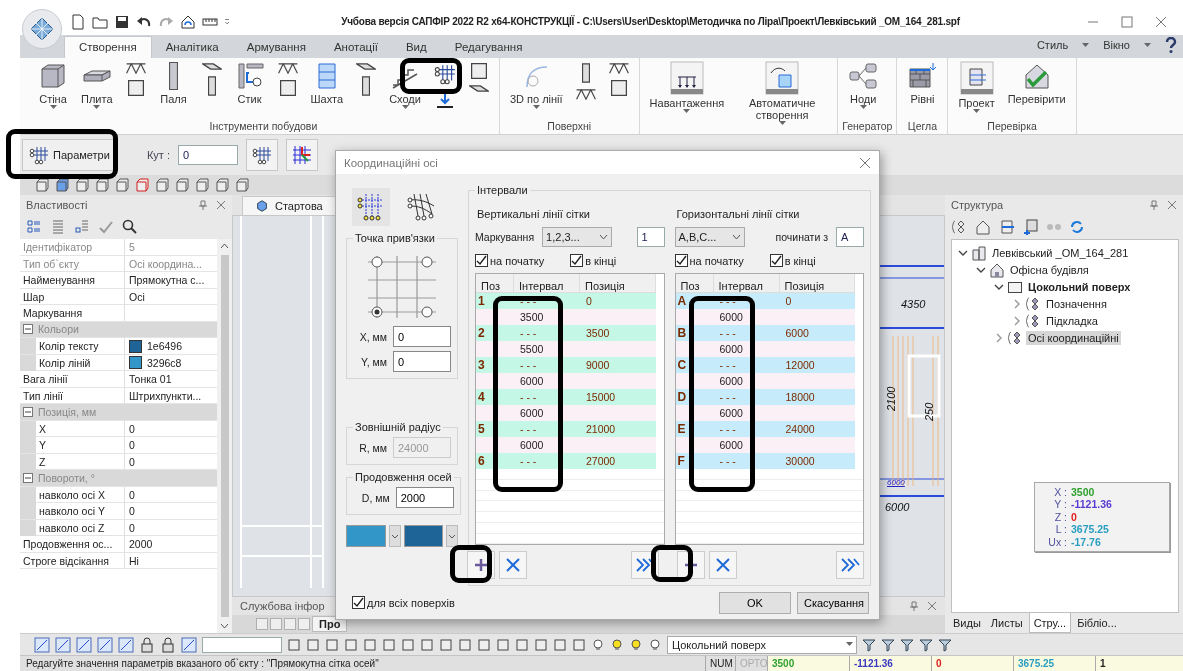  I want to click on ribbon-tool-button: Стіна, so click(53, 85).